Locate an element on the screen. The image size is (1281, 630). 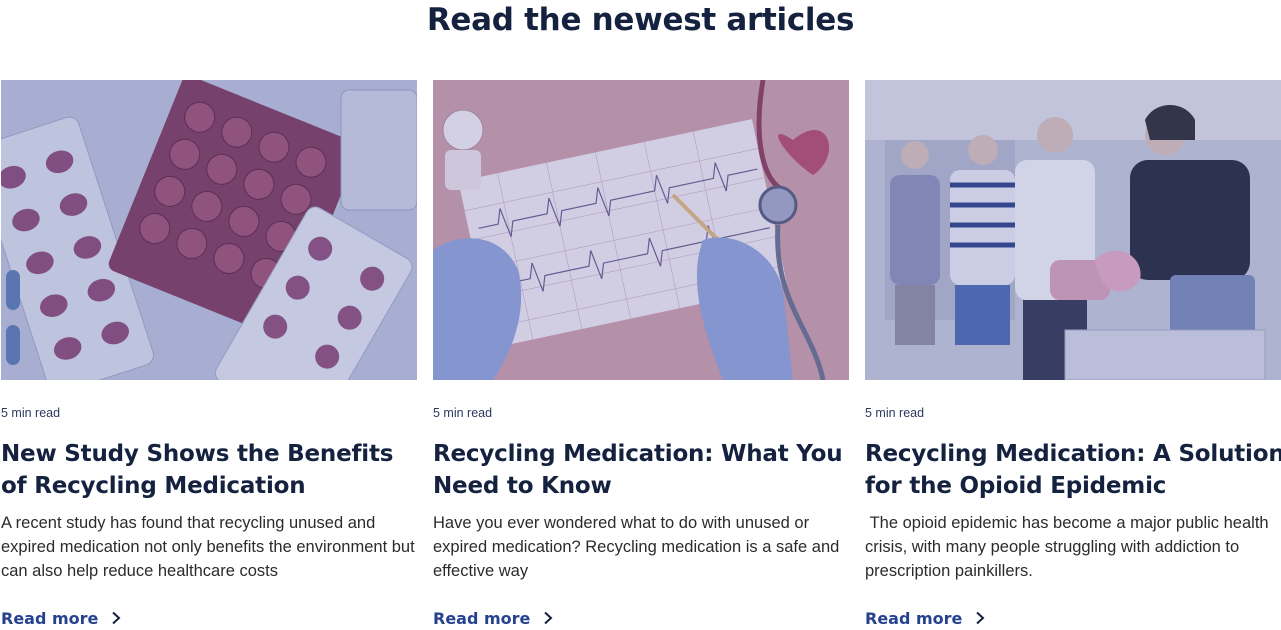
article-title-line: New Study Shows the Benefits is located at coordinates (197, 454).